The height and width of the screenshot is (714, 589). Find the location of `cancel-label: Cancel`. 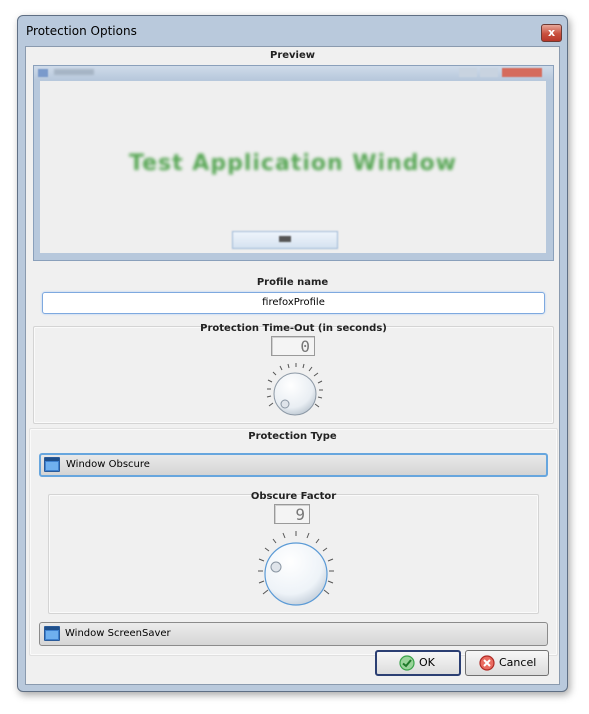

cancel-label: Cancel is located at coordinates (518, 662).